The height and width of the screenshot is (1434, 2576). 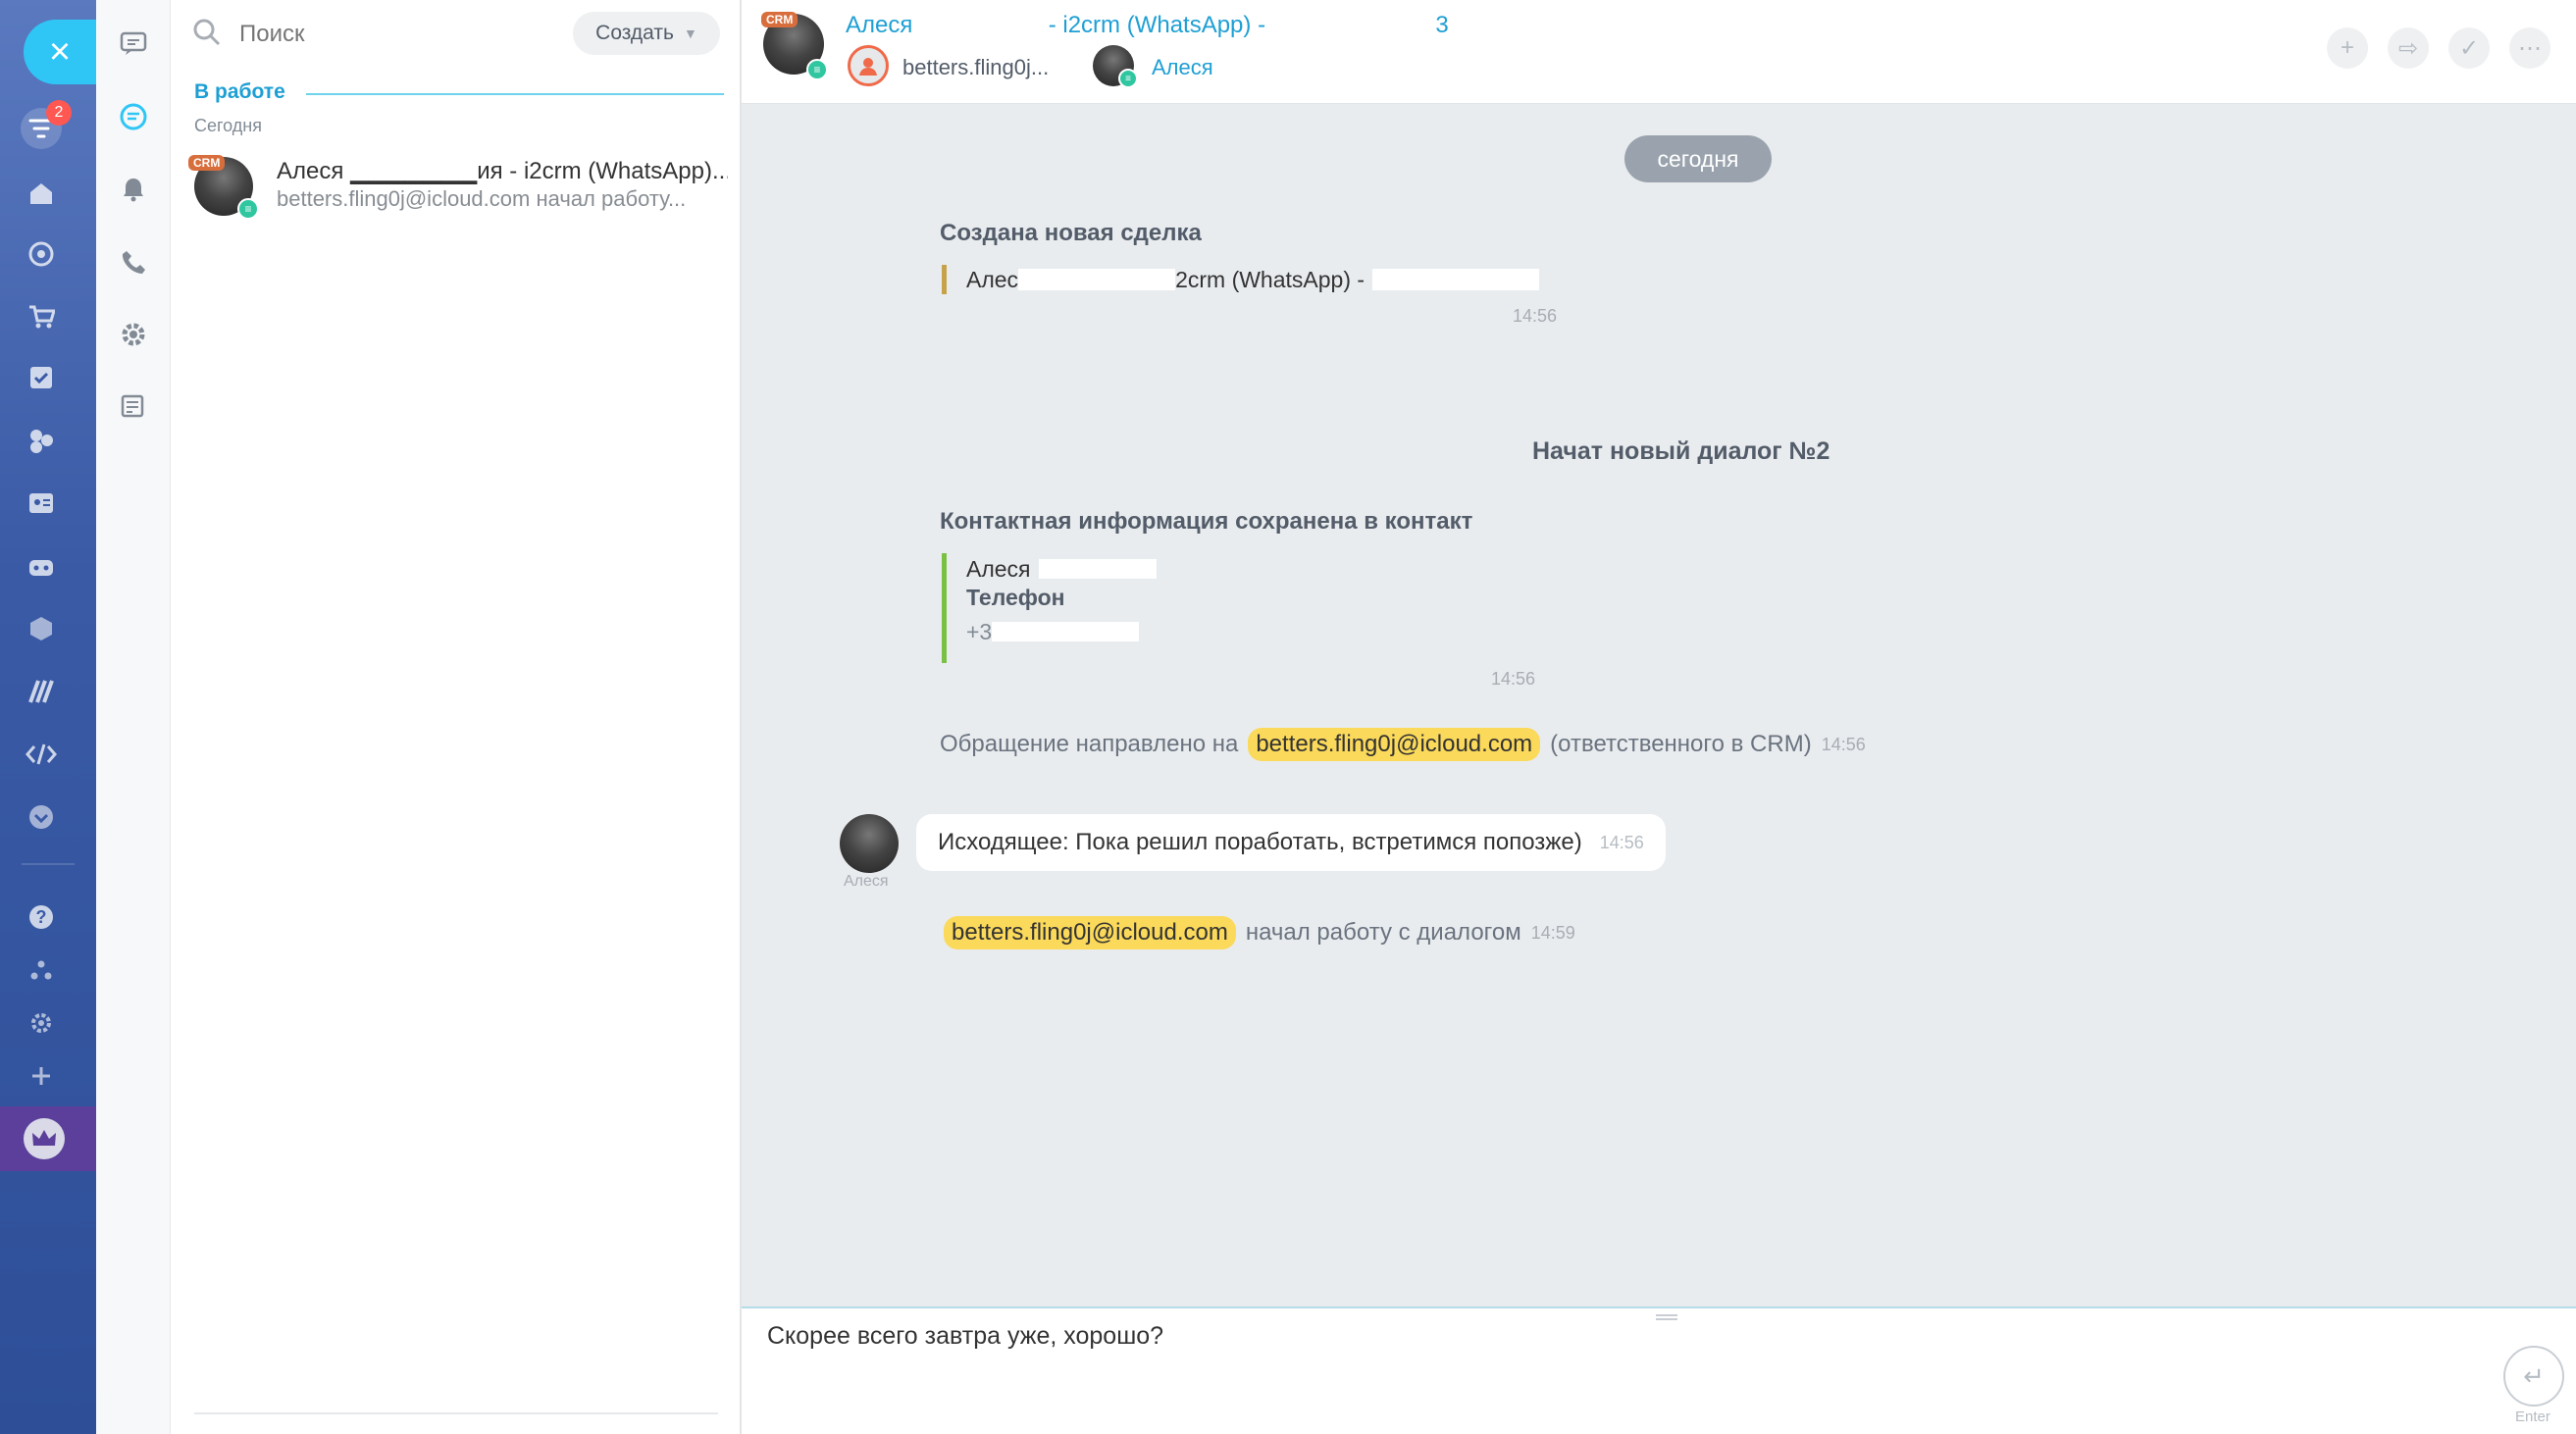 What do you see at coordinates (41, 193) in the screenshot?
I see `home-icon` at bounding box center [41, 193].